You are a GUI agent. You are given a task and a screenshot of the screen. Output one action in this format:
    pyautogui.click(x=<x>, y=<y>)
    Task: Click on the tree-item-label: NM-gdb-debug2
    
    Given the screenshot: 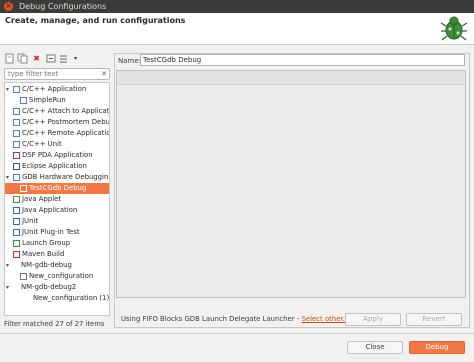 What is the action you would take?
    pyautogui.click(x=49, y=287)
    